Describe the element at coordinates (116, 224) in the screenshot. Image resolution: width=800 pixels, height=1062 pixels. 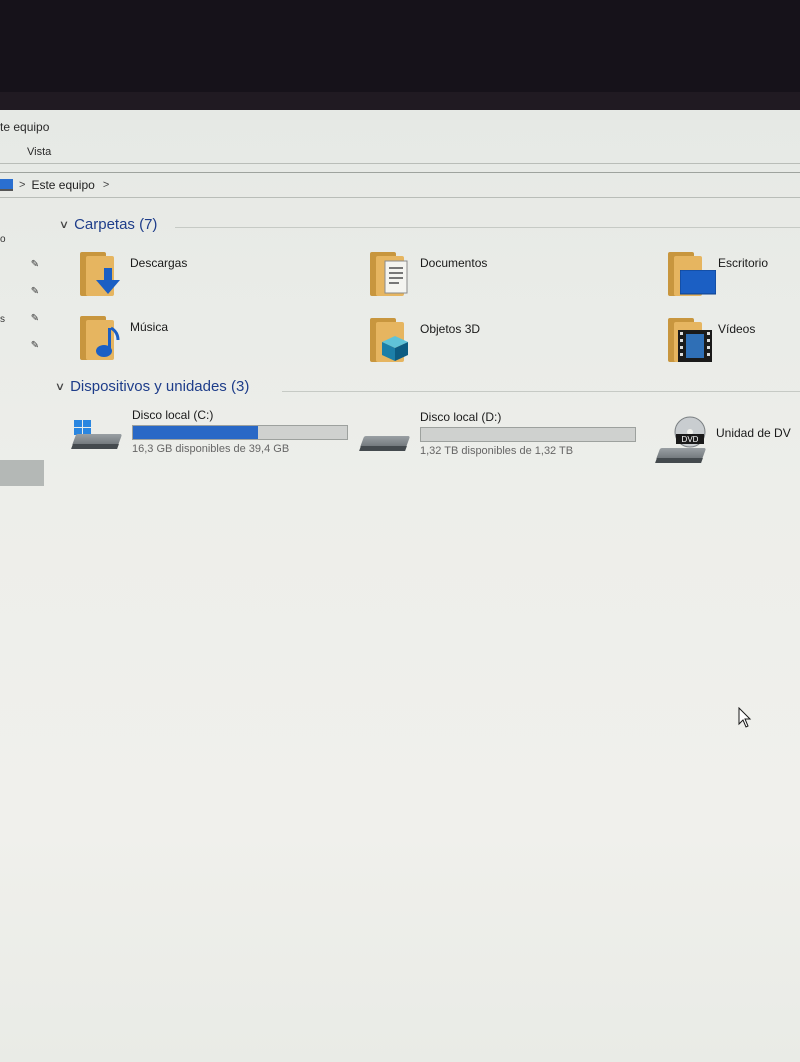
I see `folders-section-title: Carpetas (7)` at that location.